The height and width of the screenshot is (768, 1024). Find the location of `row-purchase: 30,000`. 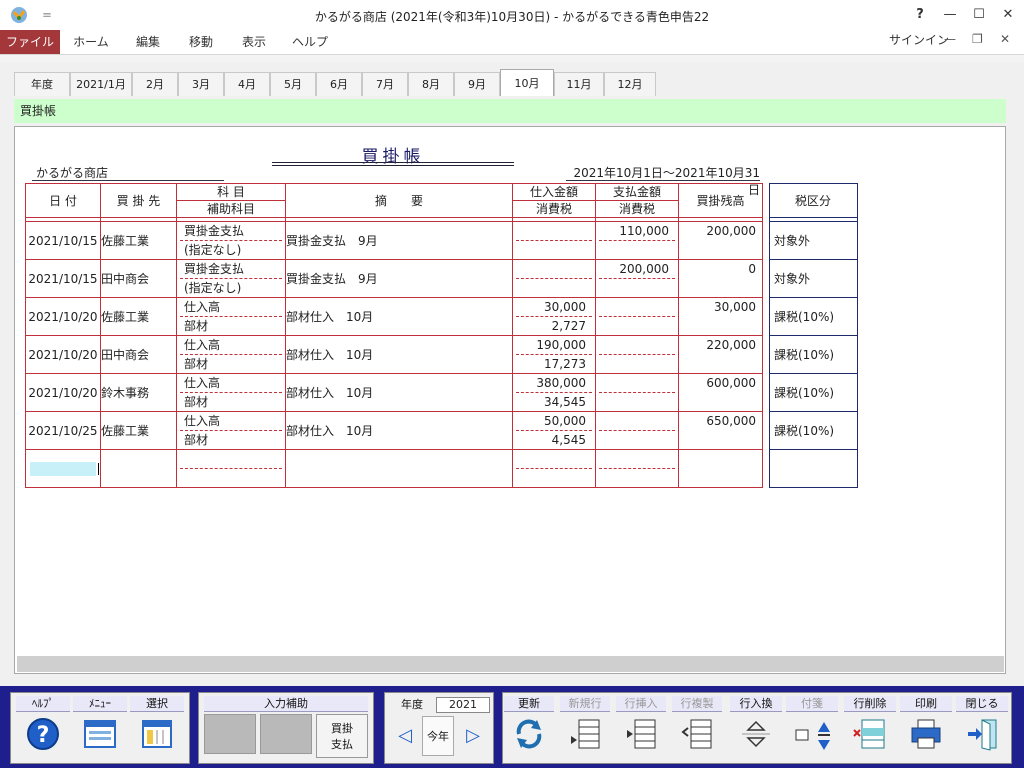

row-purchase: 30,000 is located at coordinates (554, 308).